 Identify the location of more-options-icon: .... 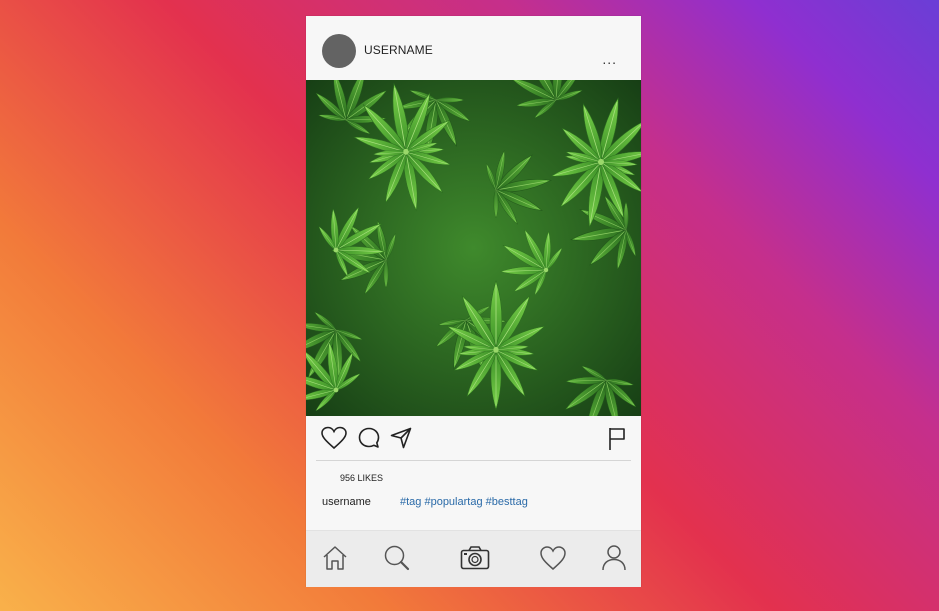
(609, 59).